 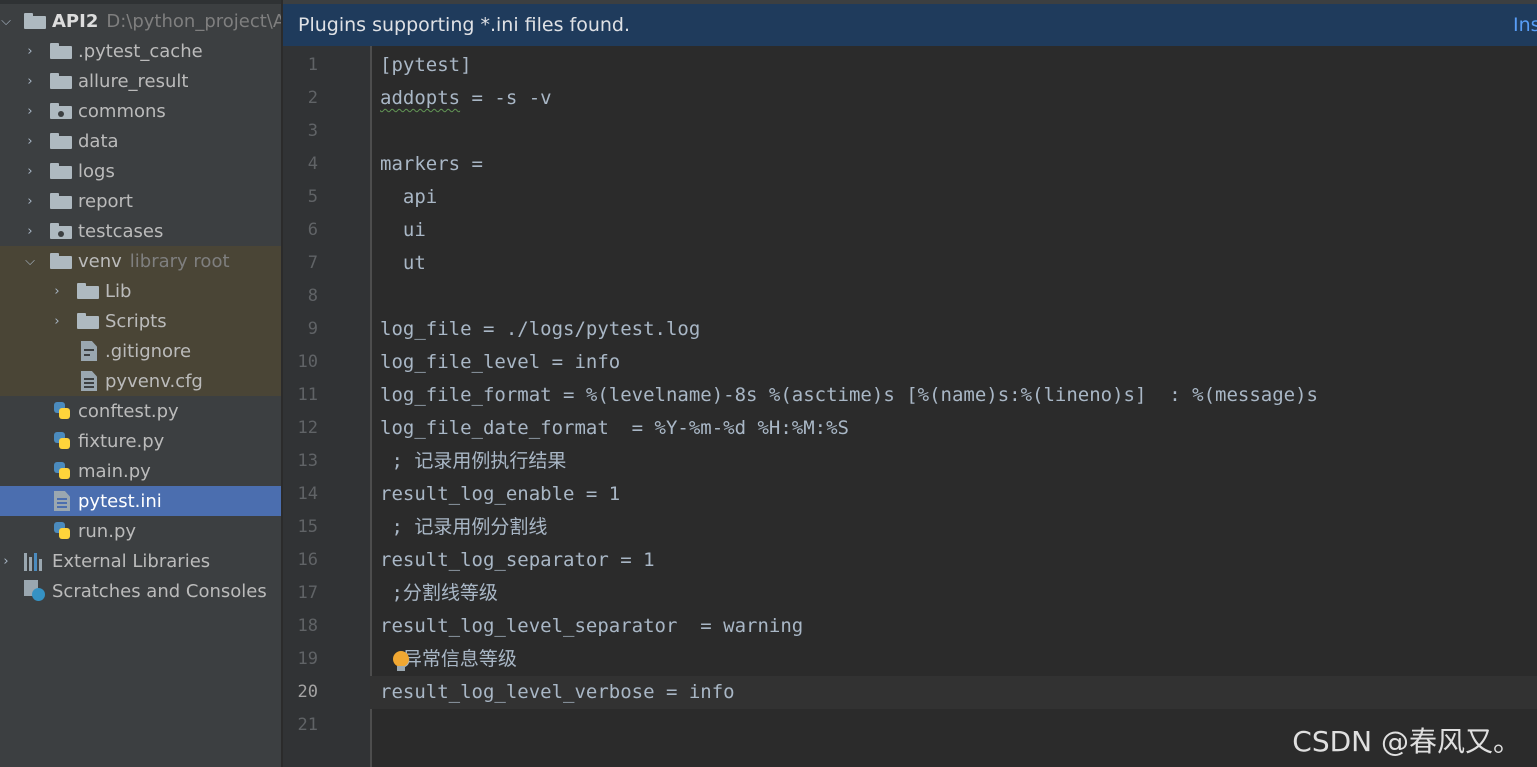 What do you see at coordinates (35, 561) in the screenshot?
I see `libraries-icon` at bounding box center [35, 561].